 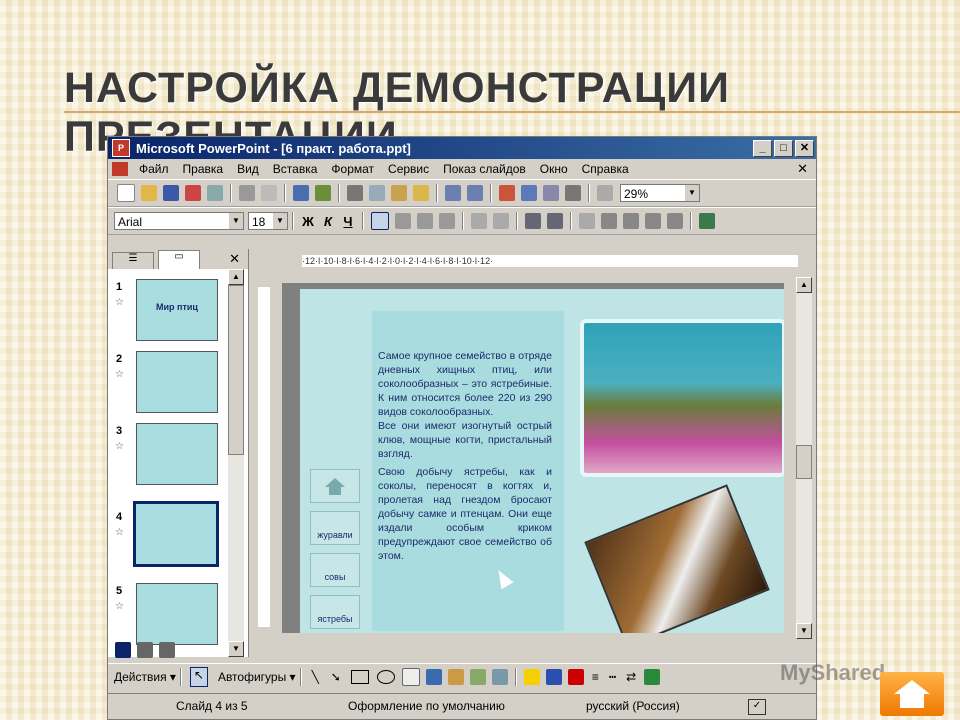 What do you see at coordinates (403, 221) in the screenshot?
I see `align-center-icon` at bounding box center [403, 221].